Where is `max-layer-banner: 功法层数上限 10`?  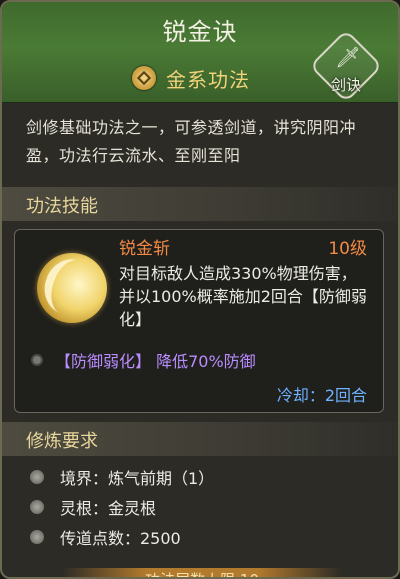
max-layer-banner: 功法层数上限 10 is located at coordinates (202, 572).